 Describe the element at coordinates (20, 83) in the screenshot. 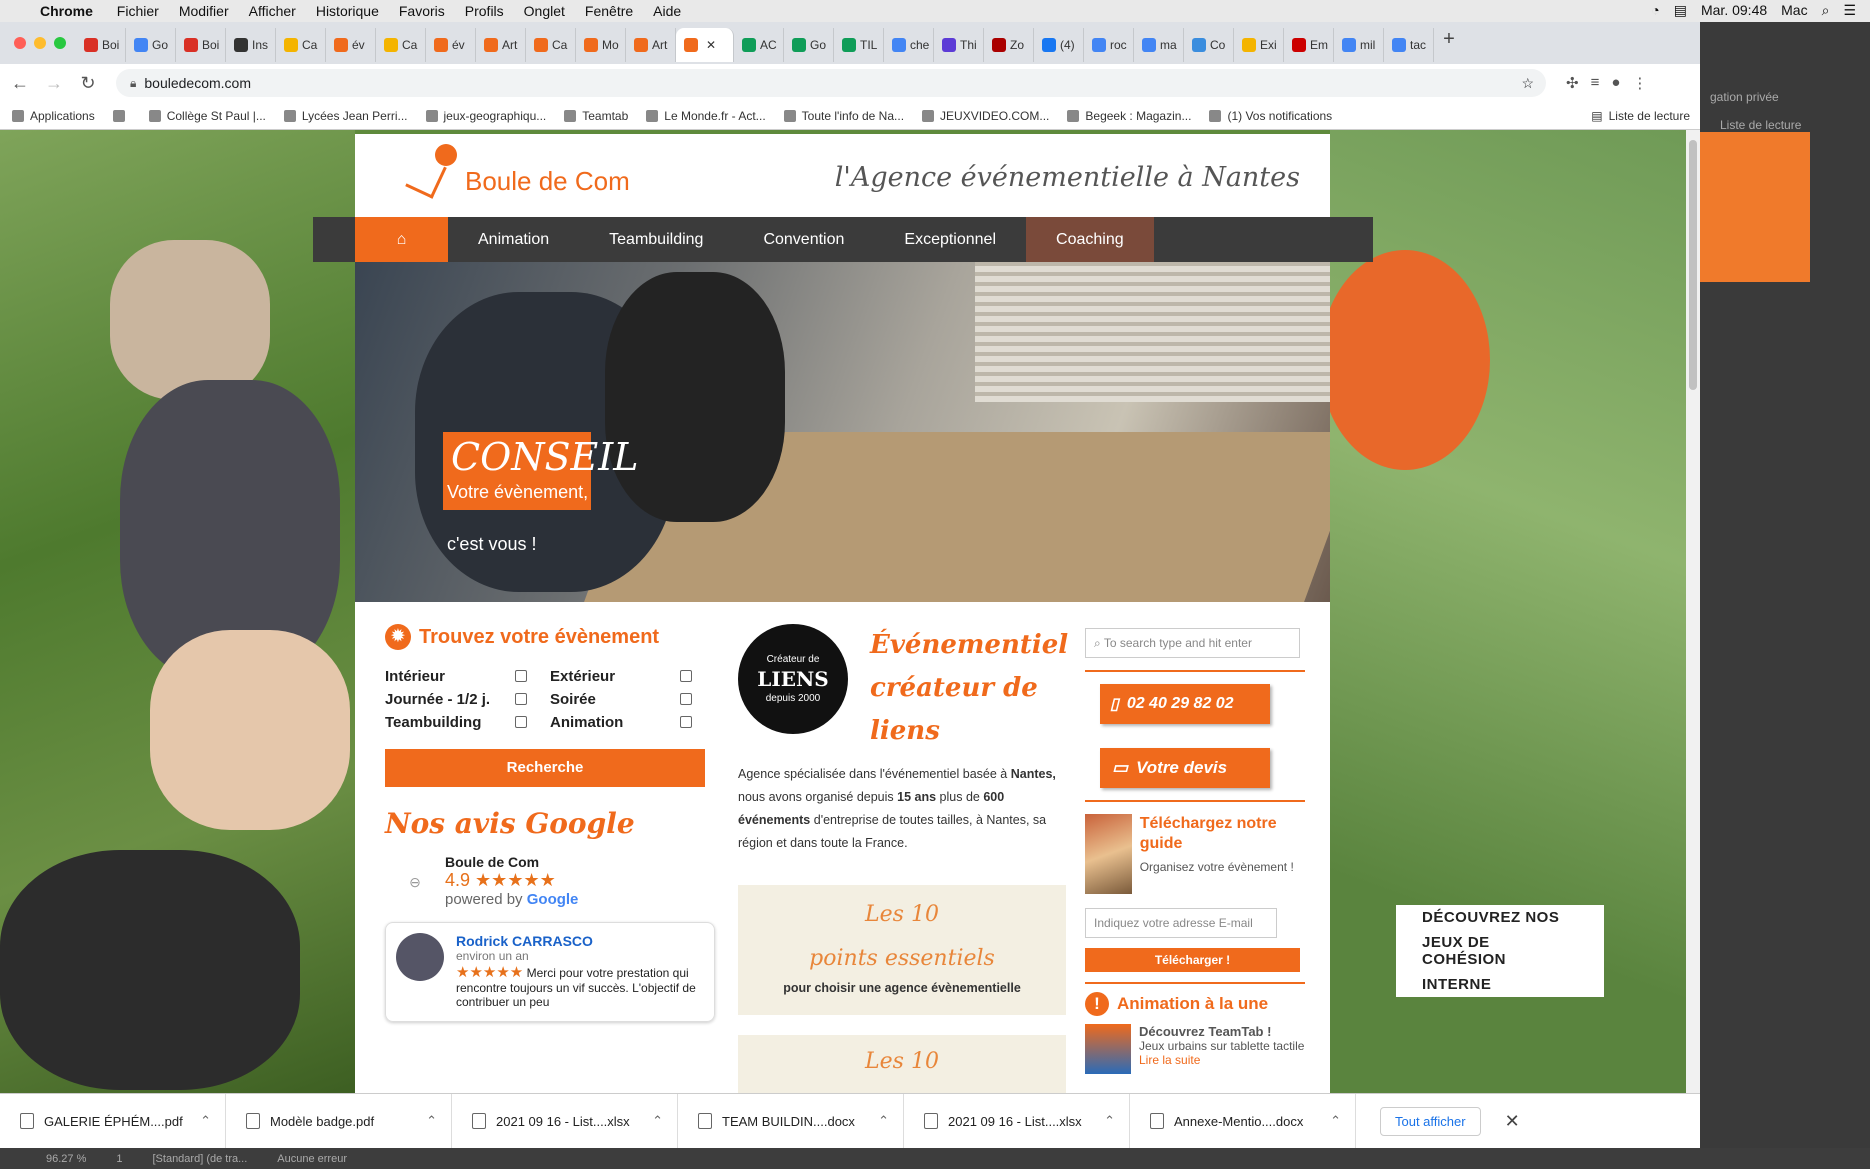

I see `back-icon: ←` at that location.